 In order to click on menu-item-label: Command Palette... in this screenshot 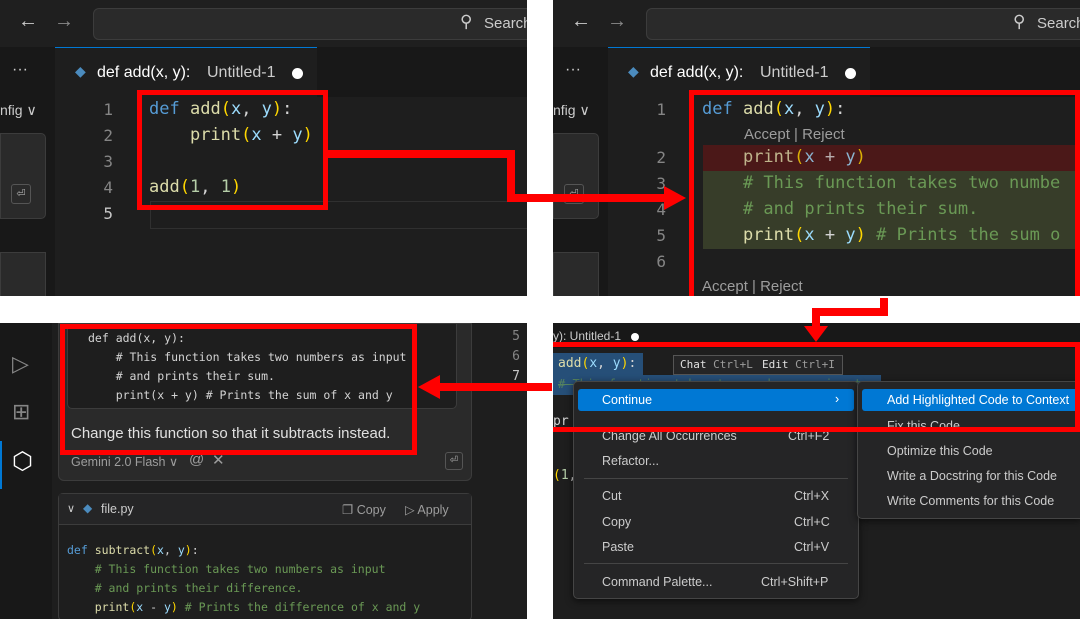, I will do `click(657, 582)`.